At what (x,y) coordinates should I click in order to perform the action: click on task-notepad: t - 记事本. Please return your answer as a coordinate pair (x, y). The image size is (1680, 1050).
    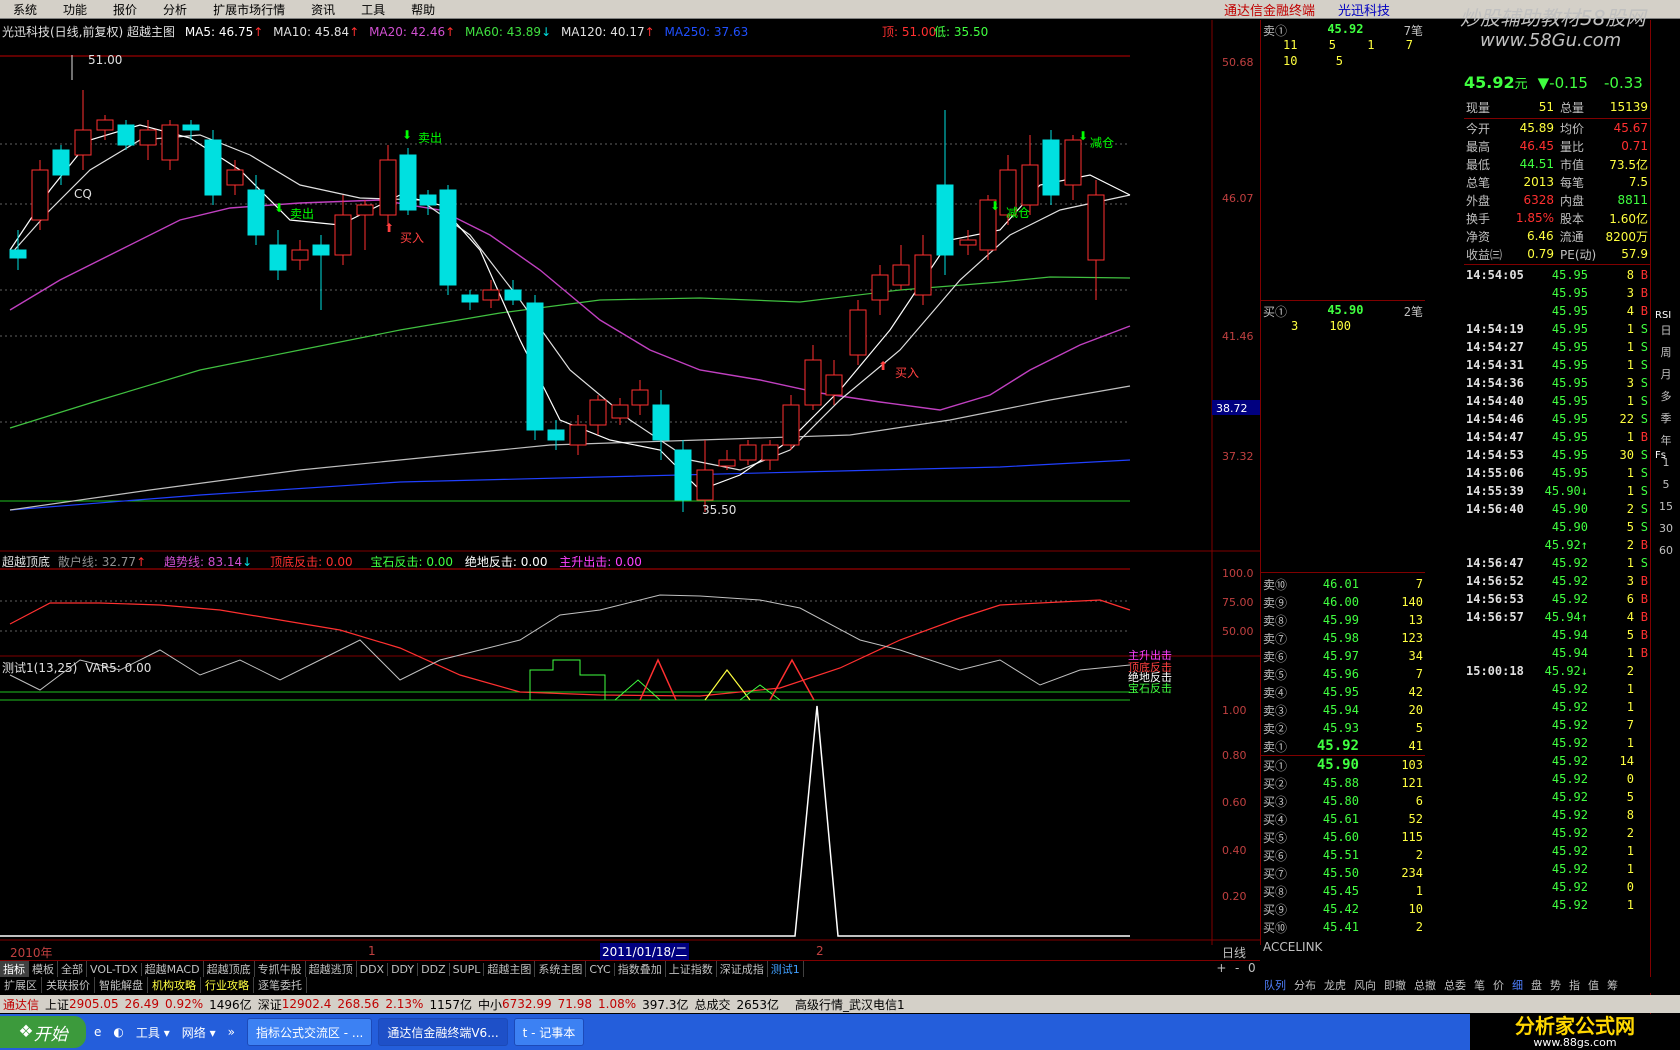
    Looking at the image, I should click on (549, 1032).